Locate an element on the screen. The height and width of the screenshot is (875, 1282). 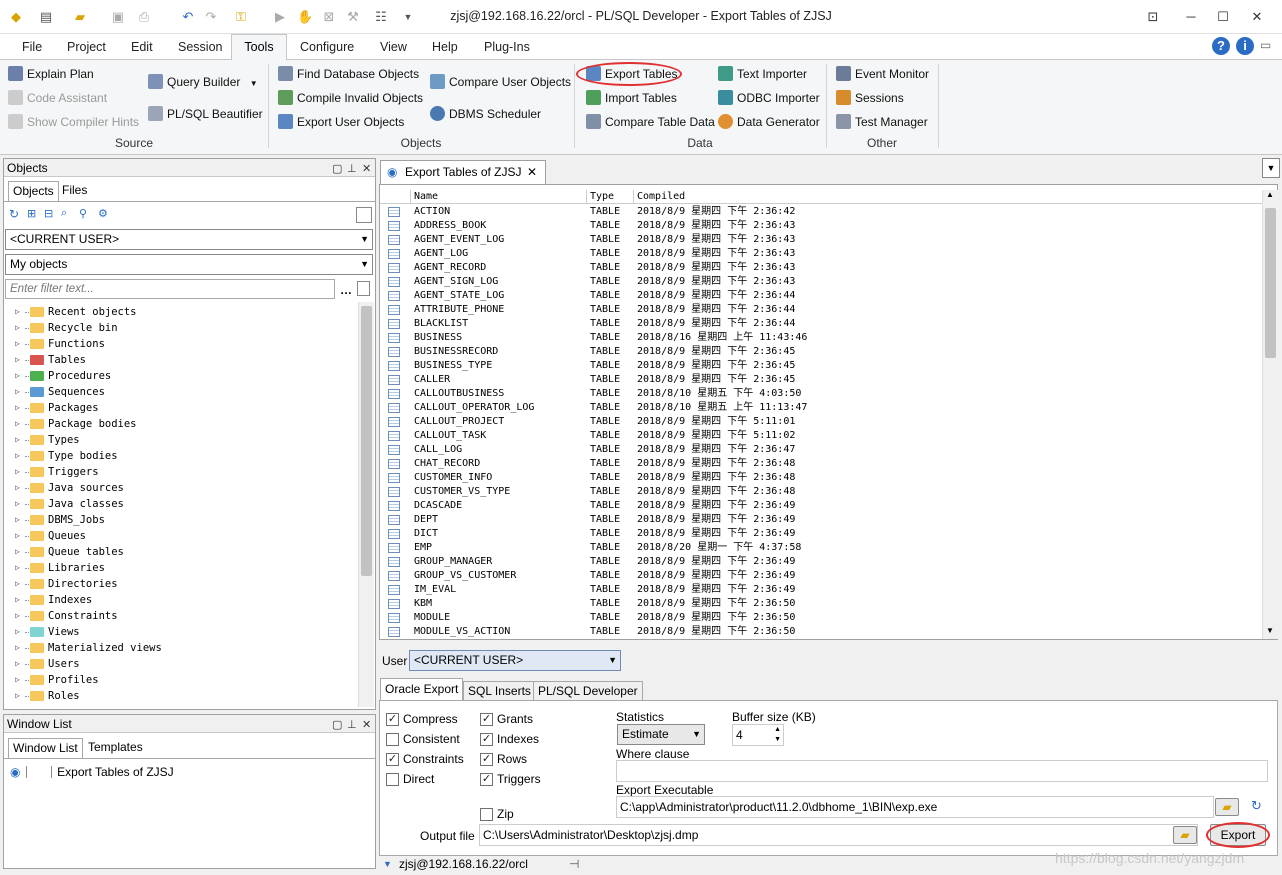
table-row: IM_EVAL TABLE 2018/8/9 星期四 下午 2:36:49 is located at coordinates (821, 590).